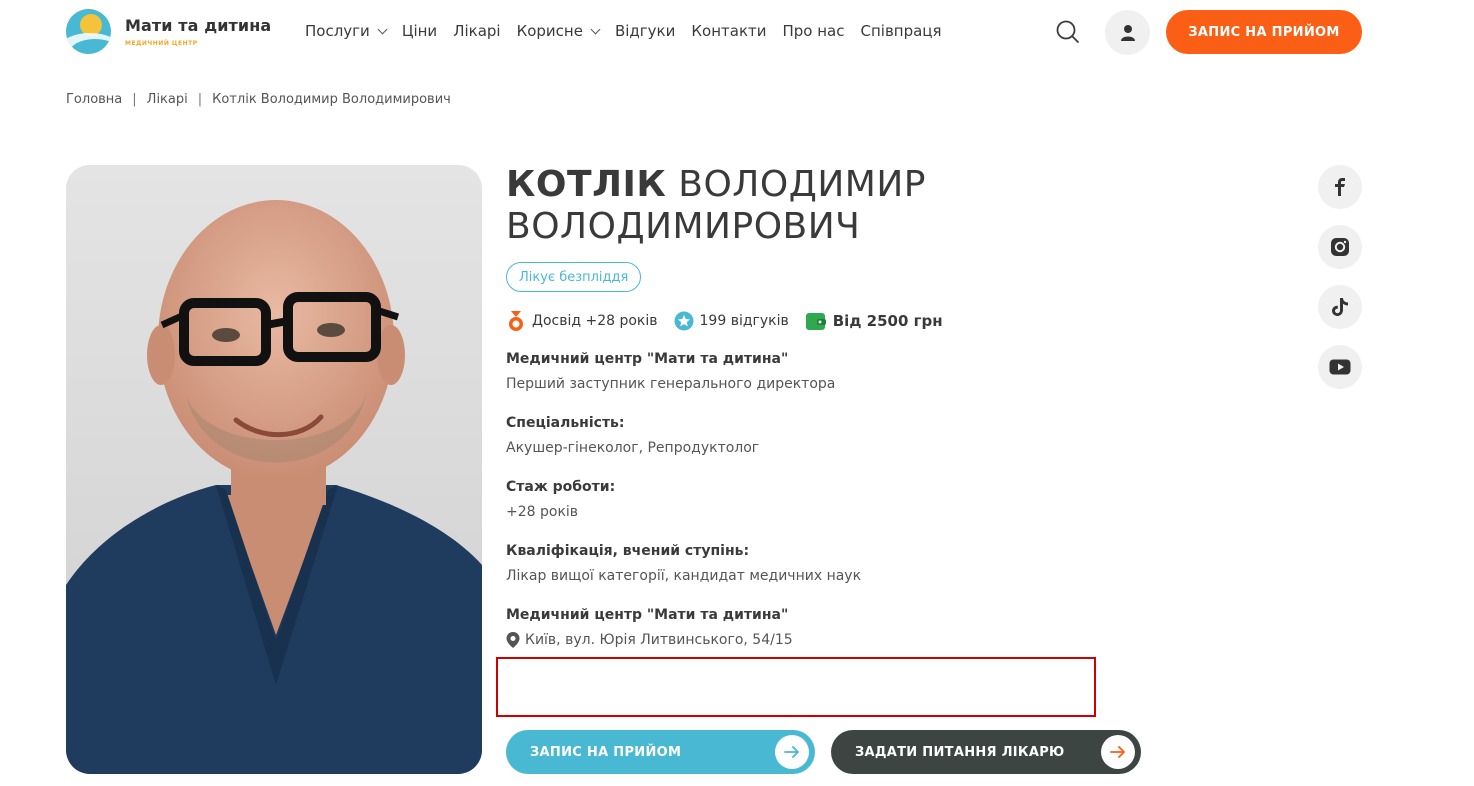 The width and height of the screenshot is (1474, 786). I want to click on youtube-button, so click(1340, 367).